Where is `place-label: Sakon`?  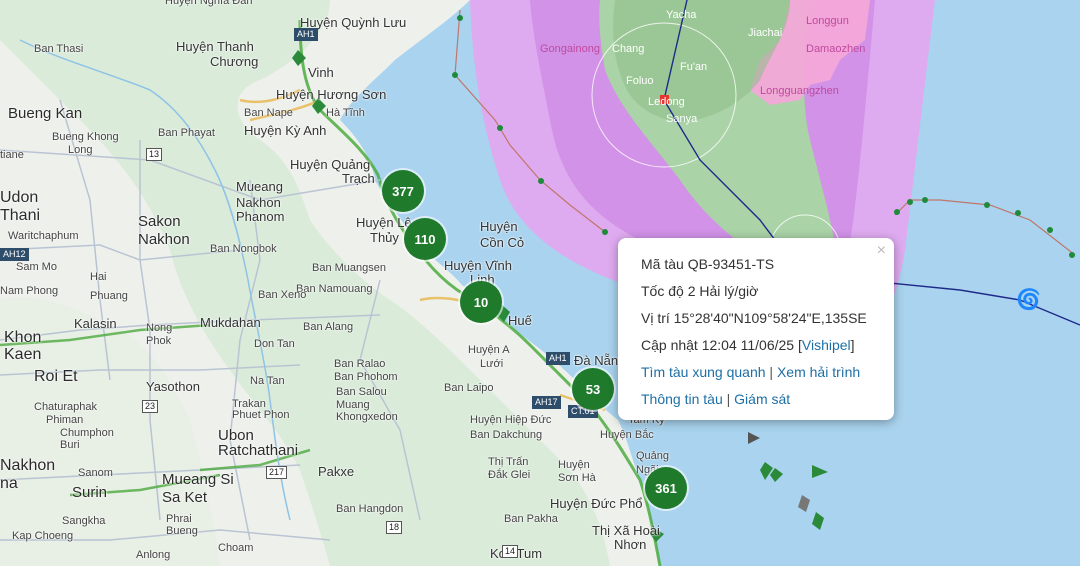
place-label: Sakon is located at coordinates (159, 221).